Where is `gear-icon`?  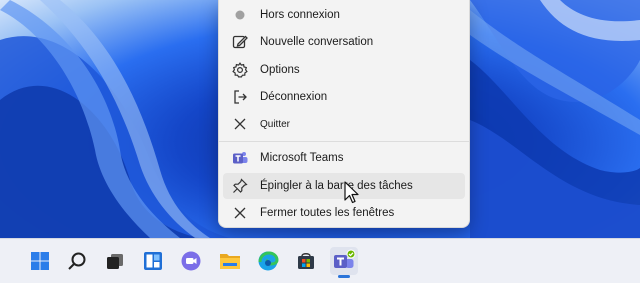 gear-icon is located at coordinates (240, 70).